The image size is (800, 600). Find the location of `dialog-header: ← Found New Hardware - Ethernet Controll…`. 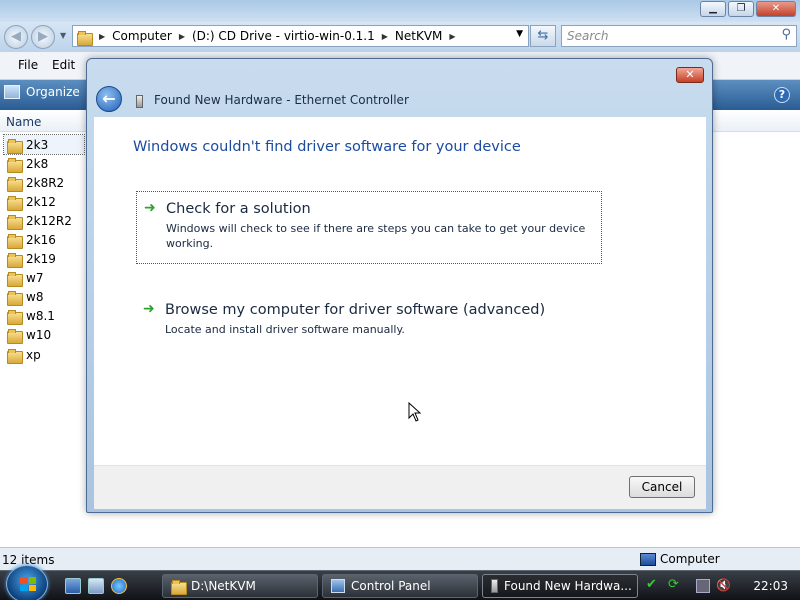

dialog-header: ← Found New Hardware - Ethernet Controll… is located at coordinates (399, 100).